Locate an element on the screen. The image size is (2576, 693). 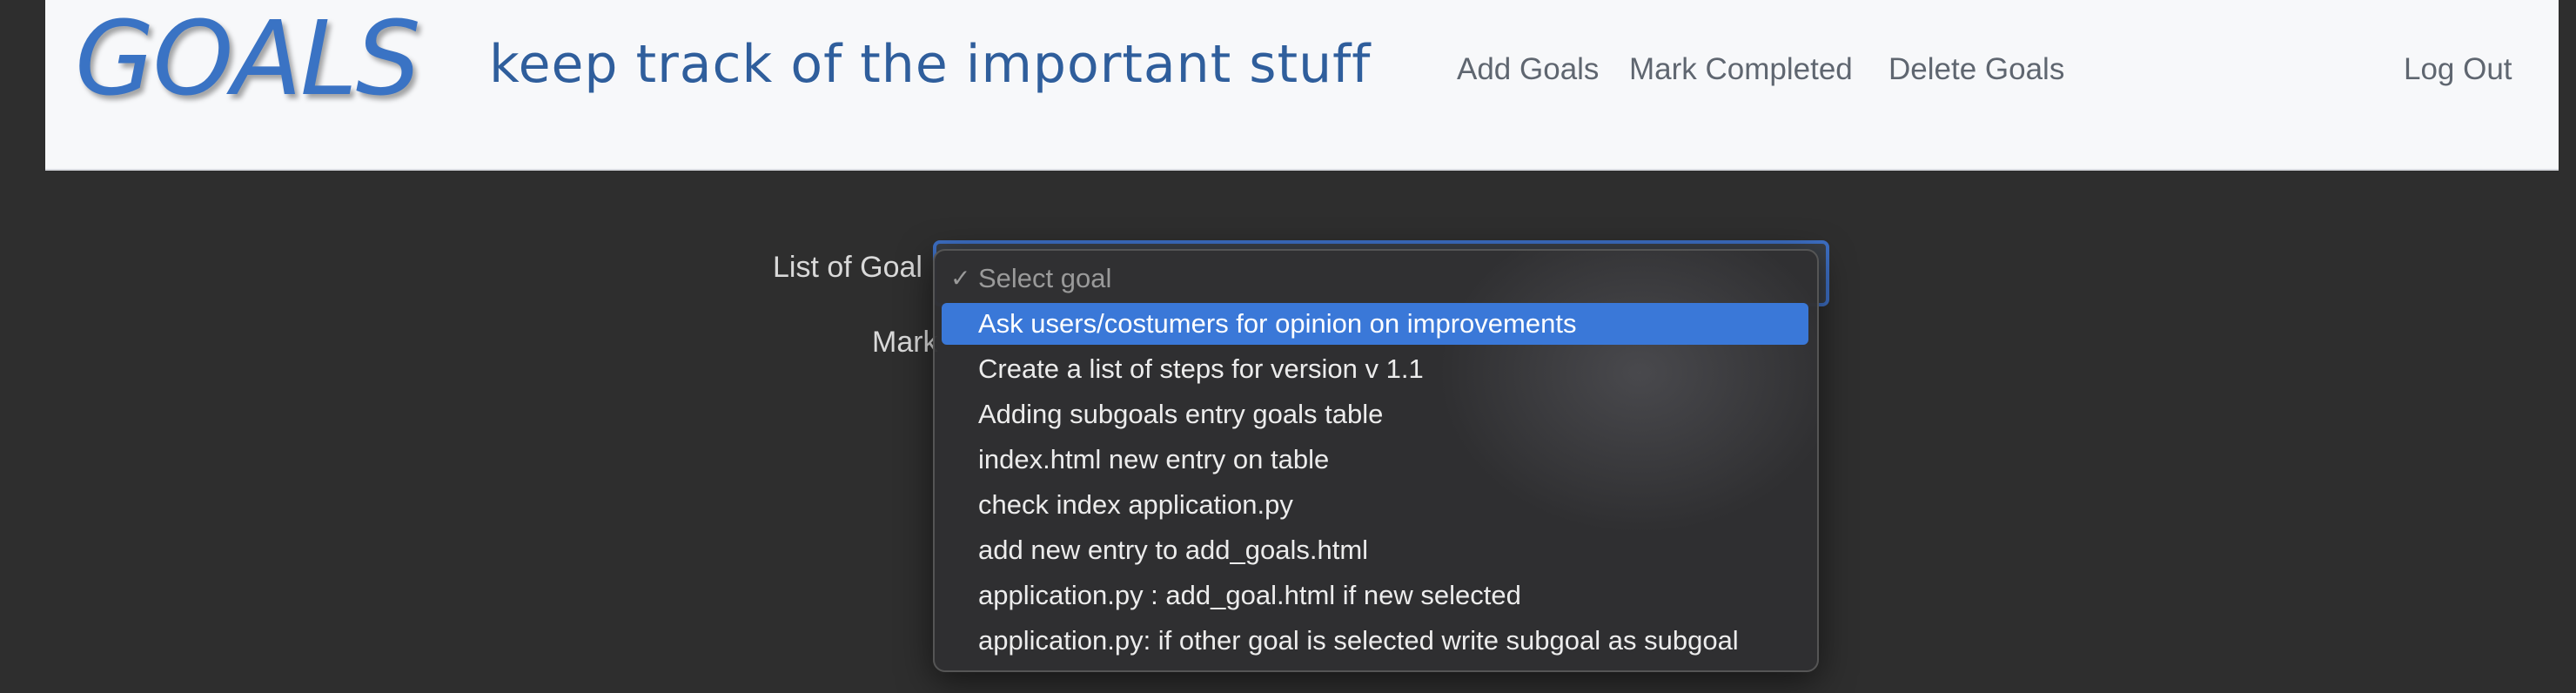
nav-delete-goals: Delete Goals is located at coordinates (1976, 69).